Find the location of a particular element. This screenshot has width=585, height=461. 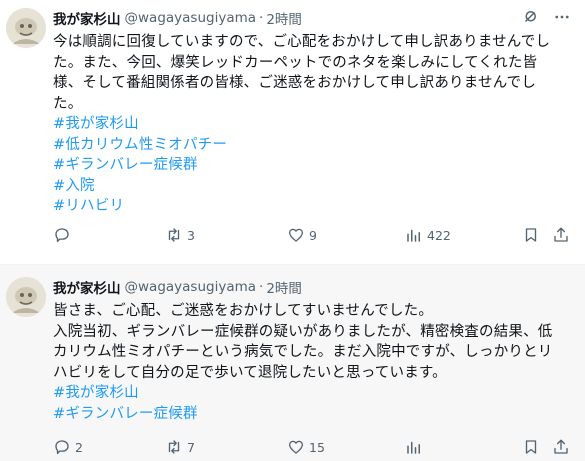

grok-icon is located at coordinates (530, 17).